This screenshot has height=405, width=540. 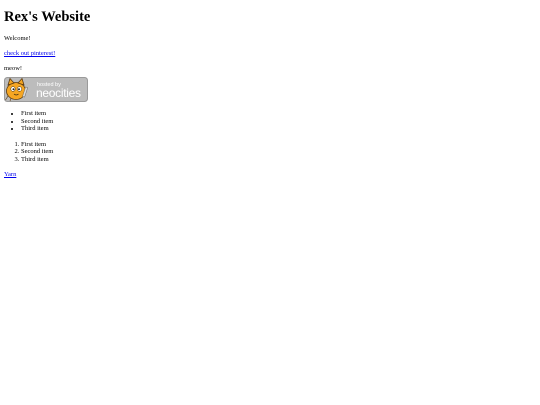 What do you see at coordinates (58, 93) in the screenshot?
I see `badge-text-main: neocities` at bounding box center [58, 93].